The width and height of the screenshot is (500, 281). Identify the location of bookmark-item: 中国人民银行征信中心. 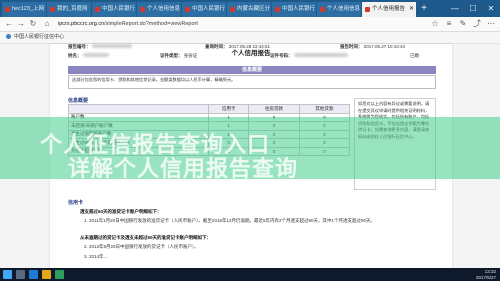
(35, 37).